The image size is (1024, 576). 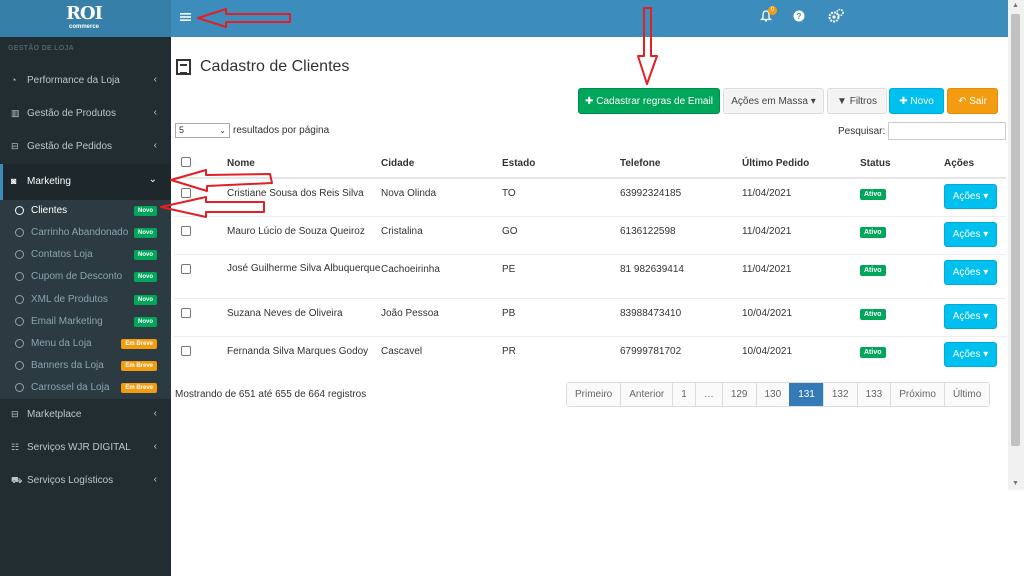 I want to click on page-length-select: 5 ⌄, so click(x=202, y=130).